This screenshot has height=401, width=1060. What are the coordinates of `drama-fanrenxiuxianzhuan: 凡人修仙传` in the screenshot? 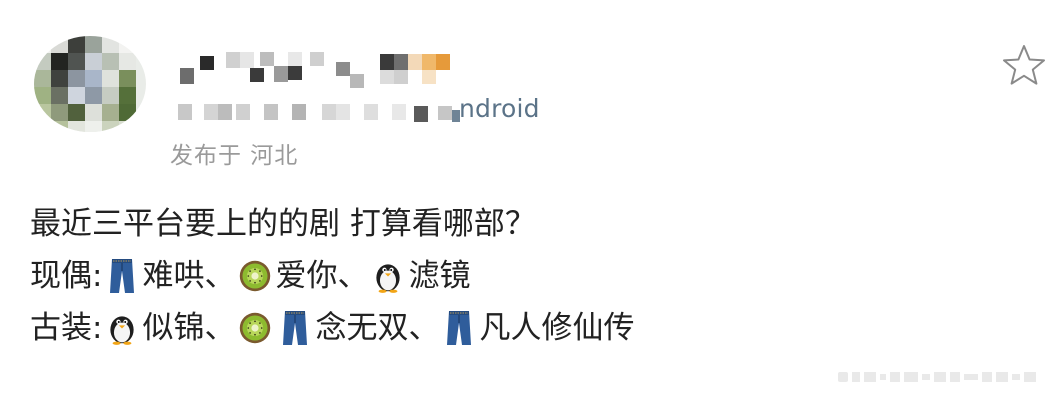 It's located at (557, 328).